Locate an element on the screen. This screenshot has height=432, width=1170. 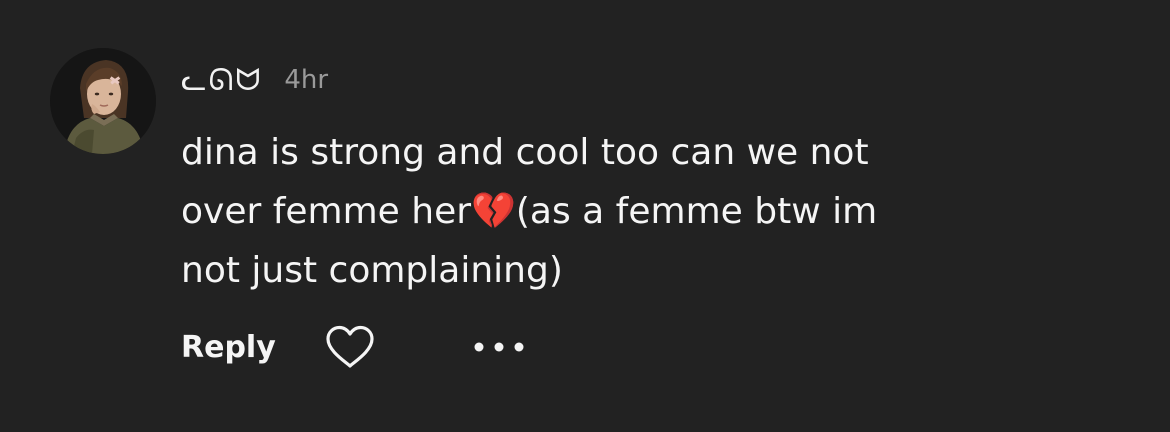
avatar-portrait-image is located at coordinates (103, 101).